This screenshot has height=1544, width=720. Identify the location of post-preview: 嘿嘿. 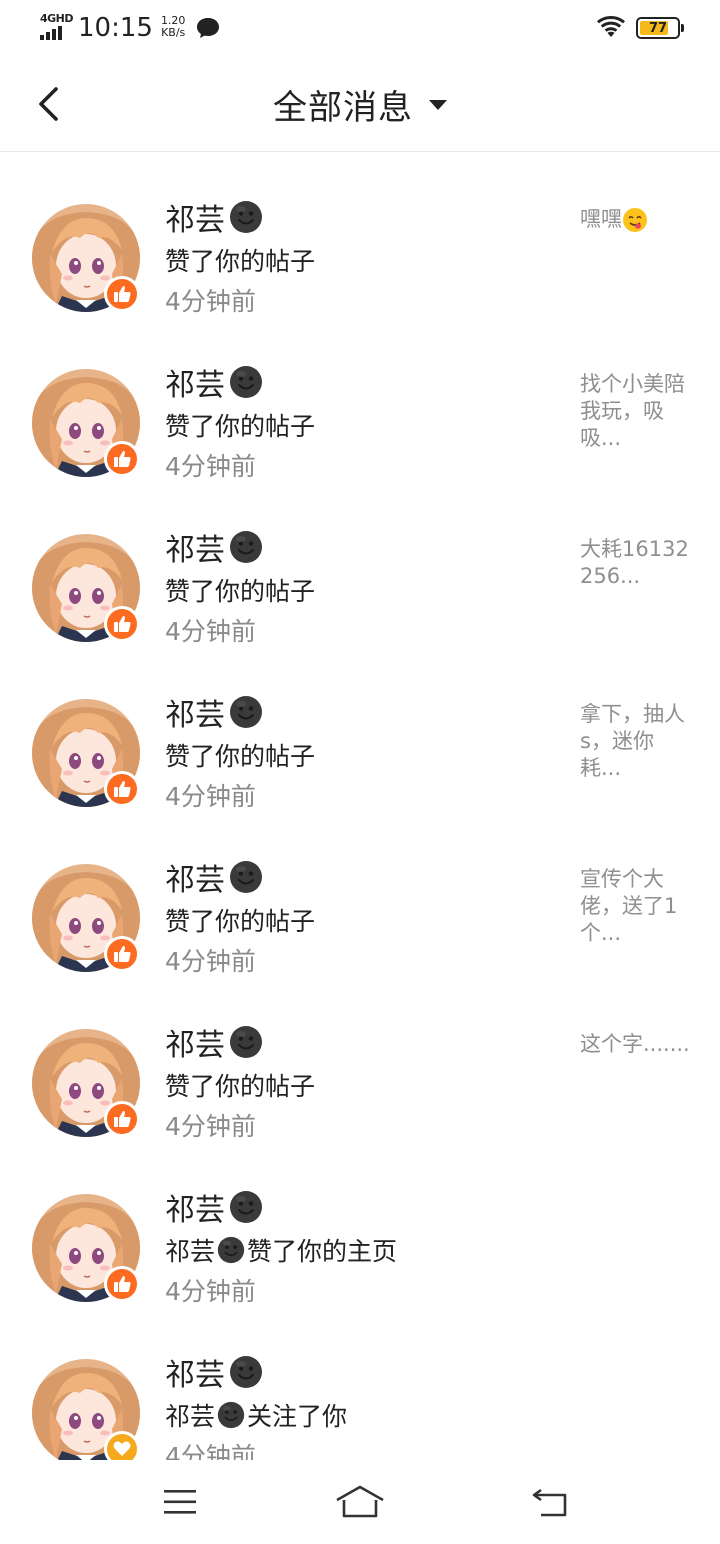
(636, 219).